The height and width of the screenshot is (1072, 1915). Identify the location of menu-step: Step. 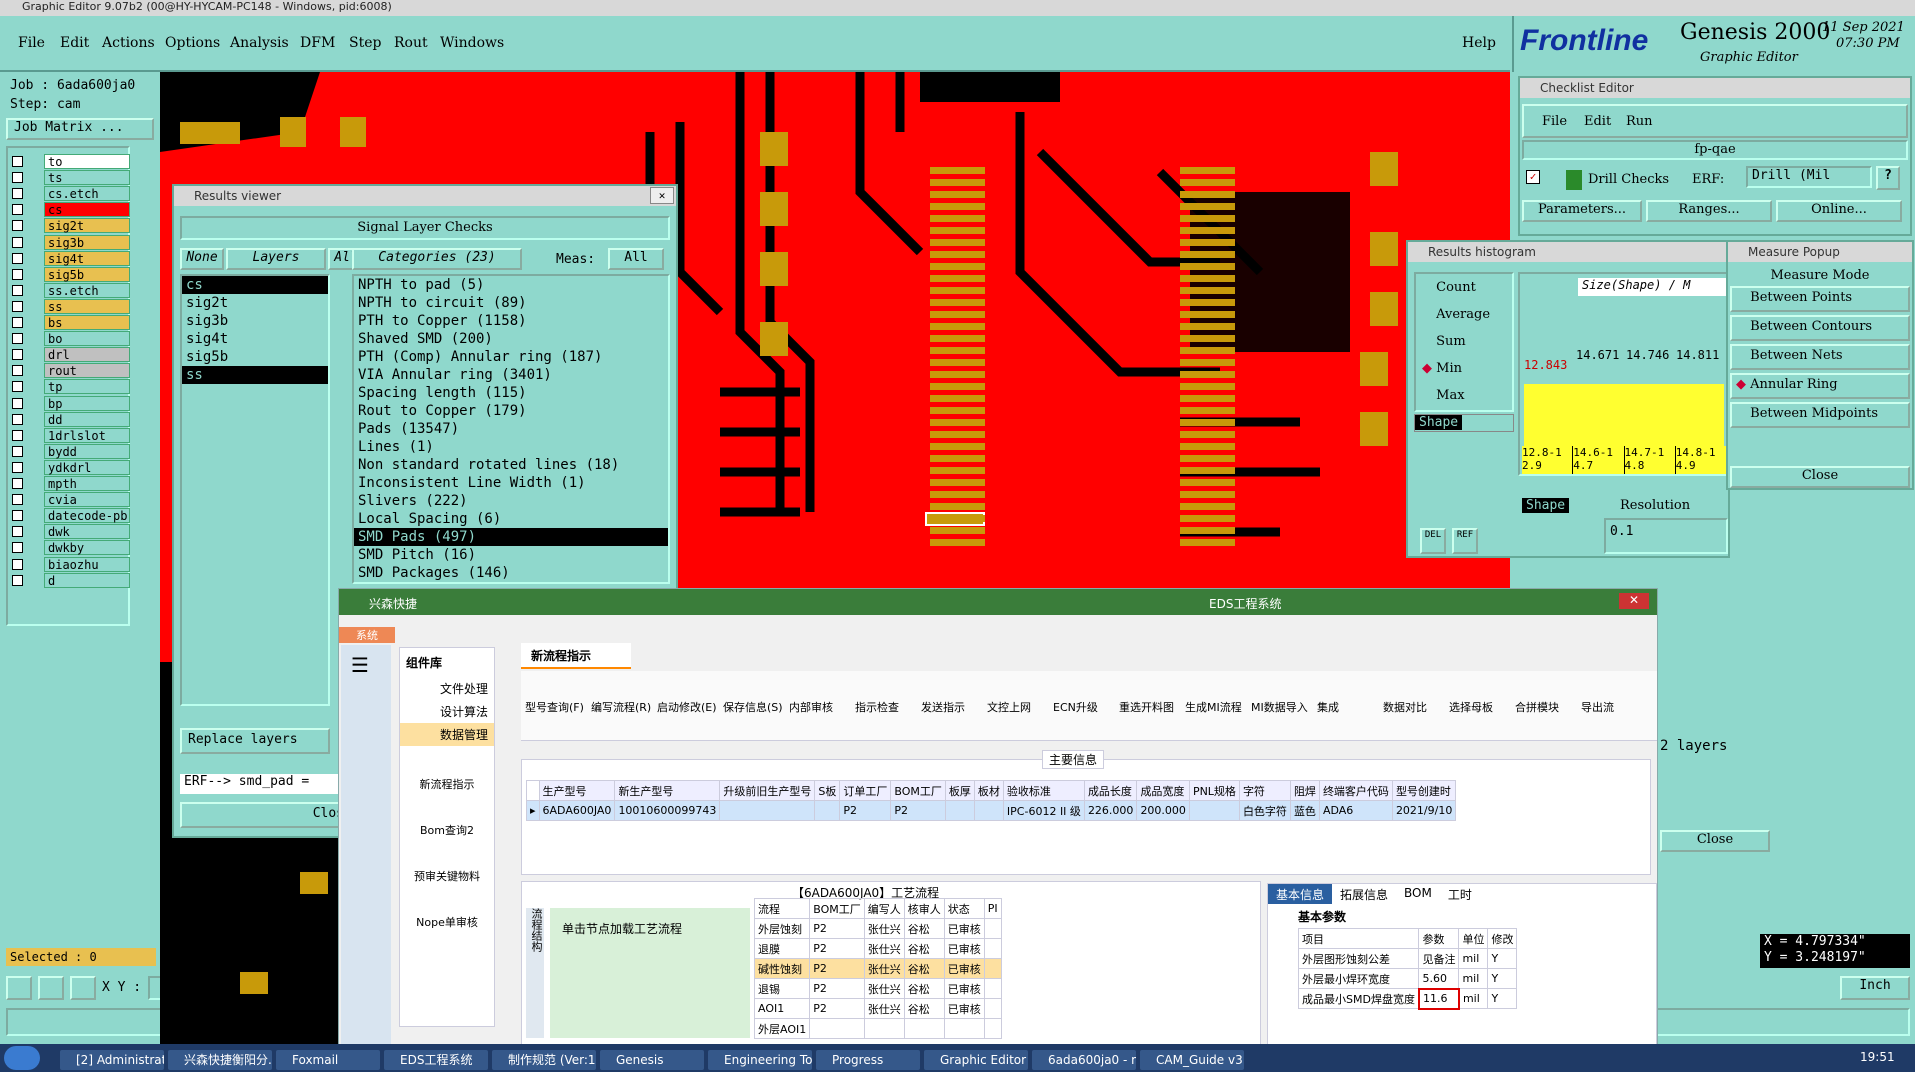
(365, 43).